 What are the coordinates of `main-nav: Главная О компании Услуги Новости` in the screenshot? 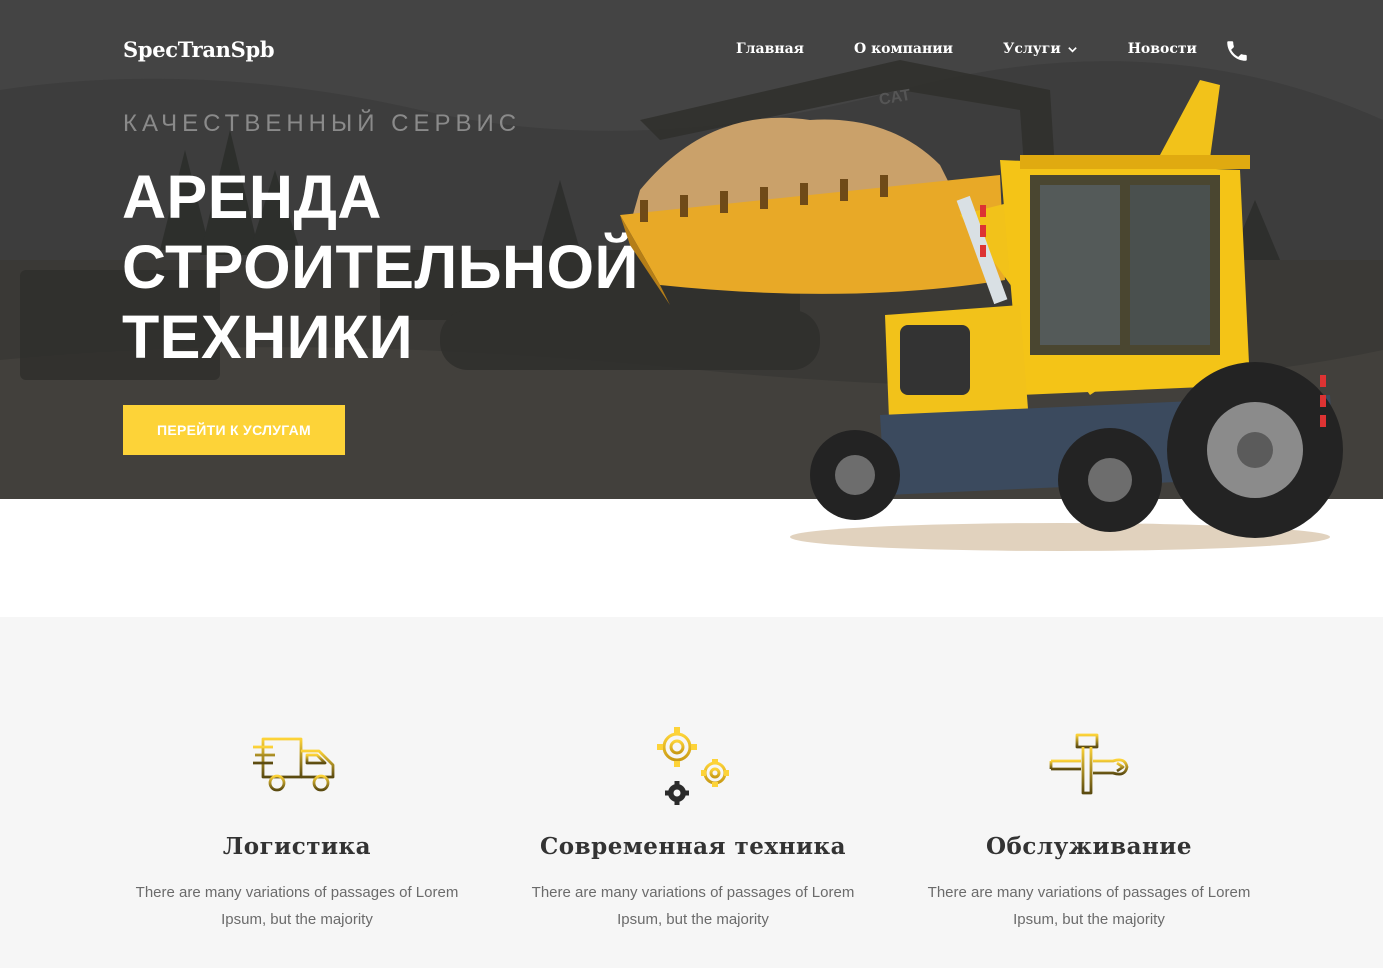 It's located at (991, 49).